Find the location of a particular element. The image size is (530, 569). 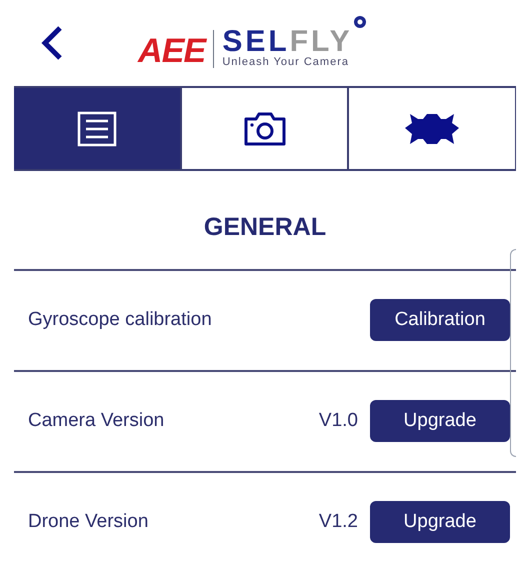

logo-mark: AEE is located at coordinates (172, 51).